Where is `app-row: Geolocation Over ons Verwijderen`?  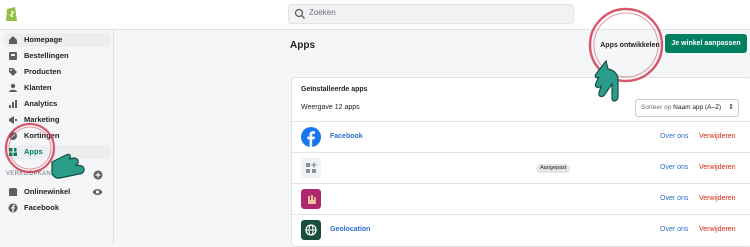 app-row: Geolocation Over ons Verwijderen is located at coordinates (521, 230).